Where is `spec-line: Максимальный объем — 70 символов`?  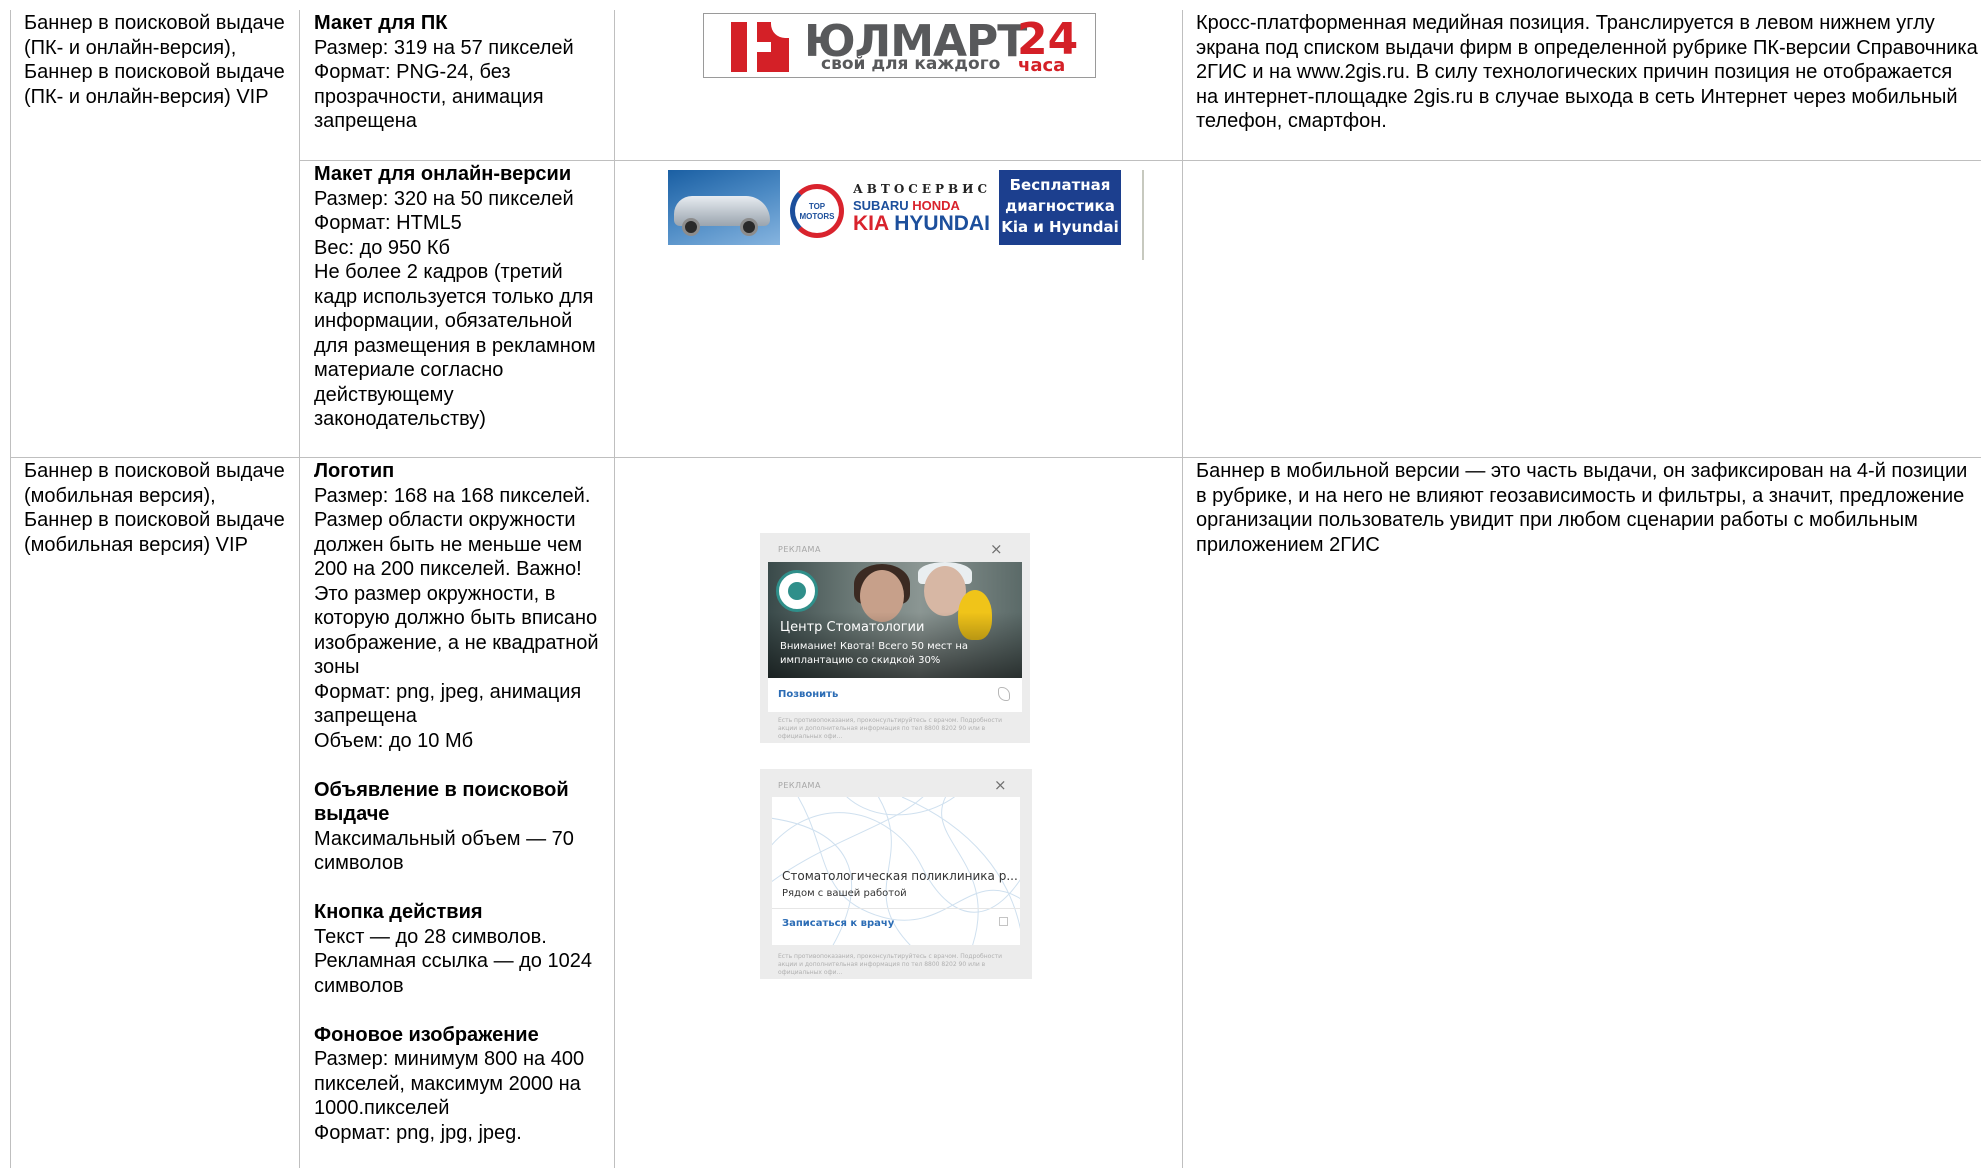
spec-line: Максимальный объем — 70 символов is located at coordinates (444, 851).